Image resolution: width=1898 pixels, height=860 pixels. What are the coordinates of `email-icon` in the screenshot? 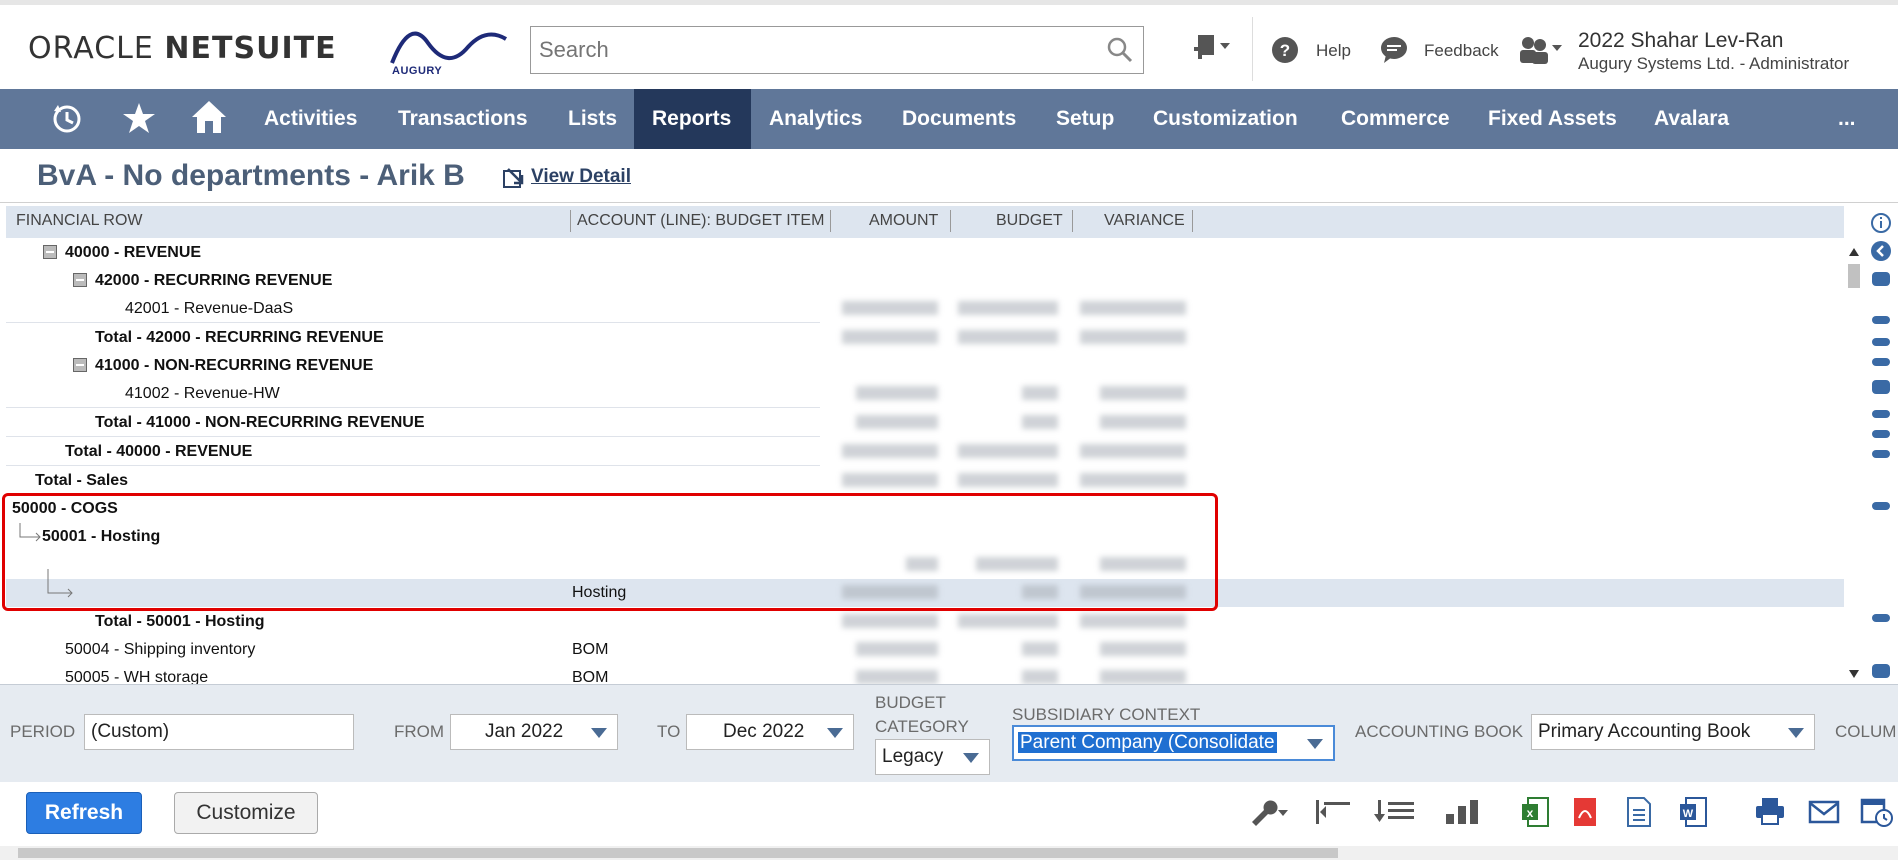 It's located at (1824, 814).